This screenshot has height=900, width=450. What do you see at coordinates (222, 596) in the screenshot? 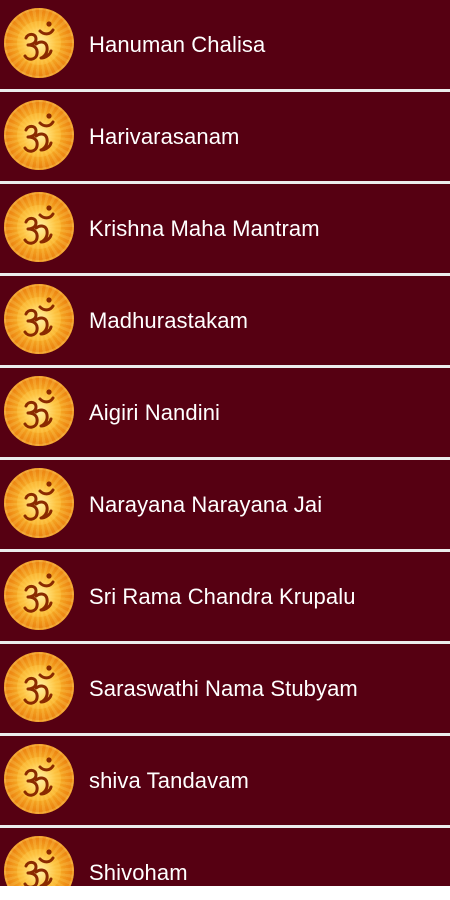
I see `list-item-label: Sri Rama Chandra Krupalu` at bounding box center [222, 596].